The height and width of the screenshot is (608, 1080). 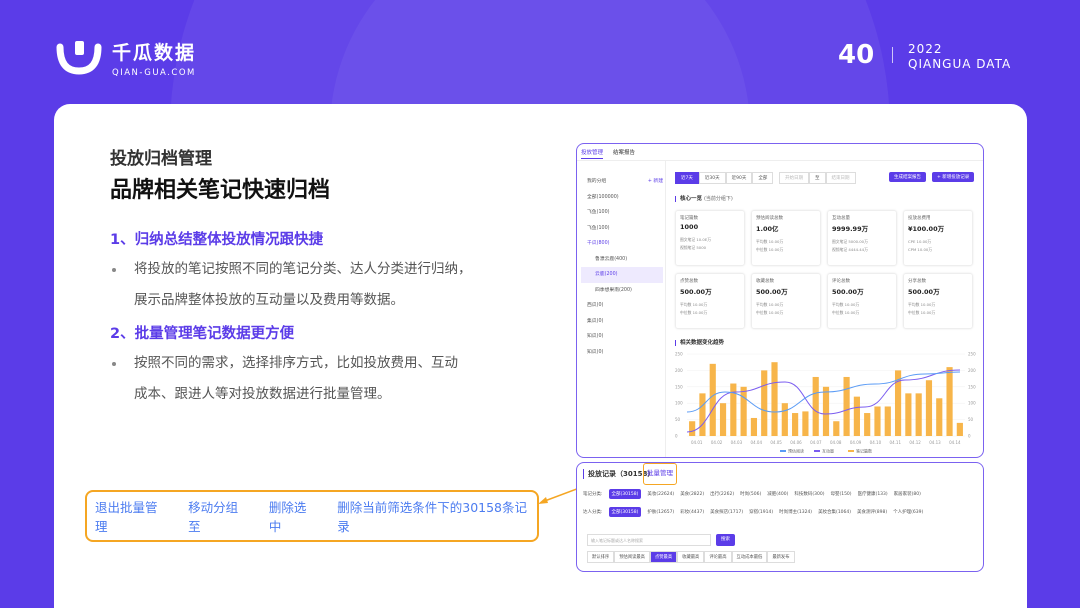 What do you see at coordinates (710, 301) in the screenshot?
I see `kpi-card: 点赞总数 500.00万 平均数 10.00万 中位数 10.00万` at bounding box center [710, 301].